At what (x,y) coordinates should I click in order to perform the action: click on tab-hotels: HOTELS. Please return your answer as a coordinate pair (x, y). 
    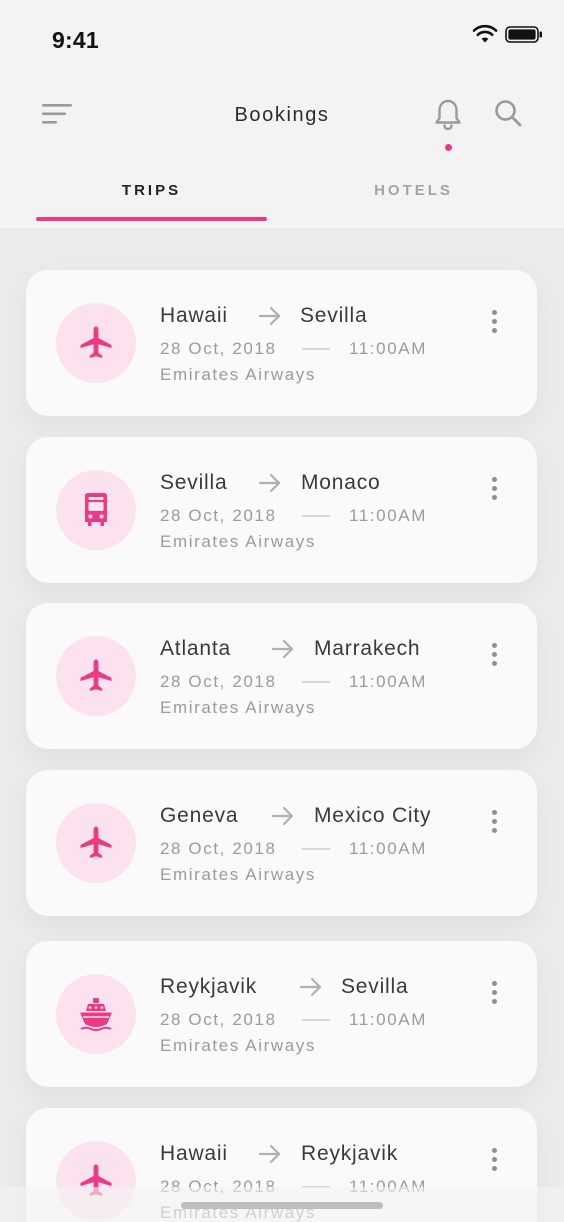
    Looking at the image, I should click on (413, 190).